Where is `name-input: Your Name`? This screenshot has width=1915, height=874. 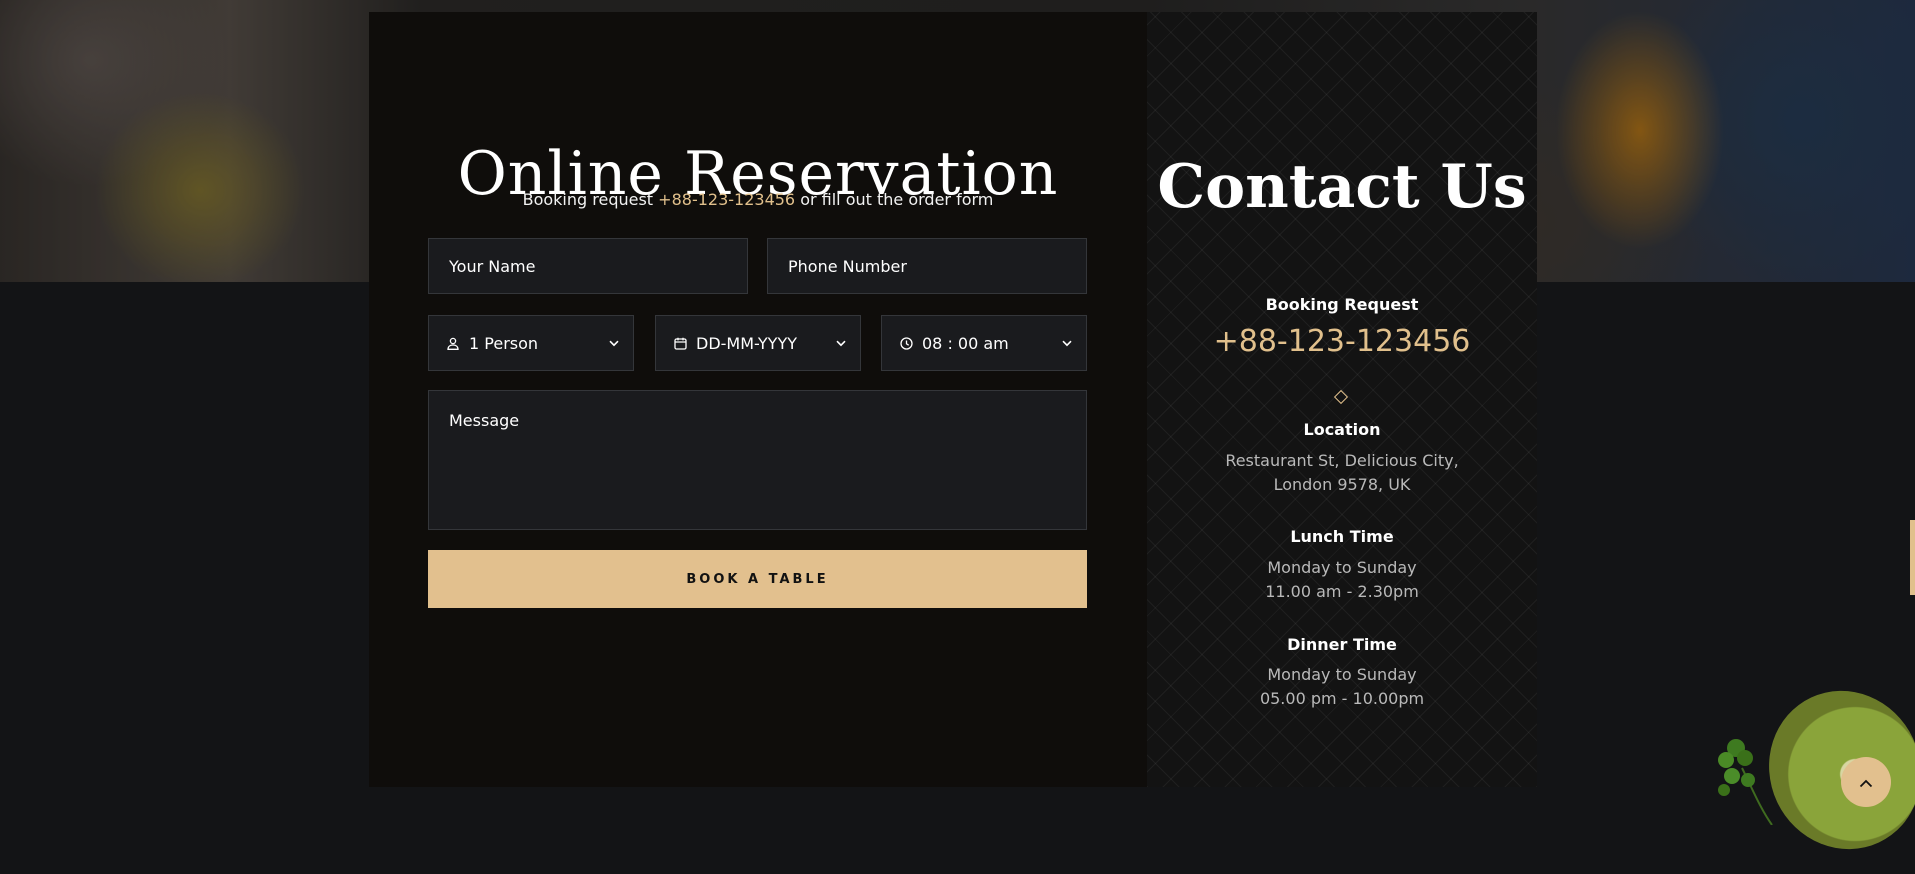
name-input: Your Name is located at coordinates (588, 266).